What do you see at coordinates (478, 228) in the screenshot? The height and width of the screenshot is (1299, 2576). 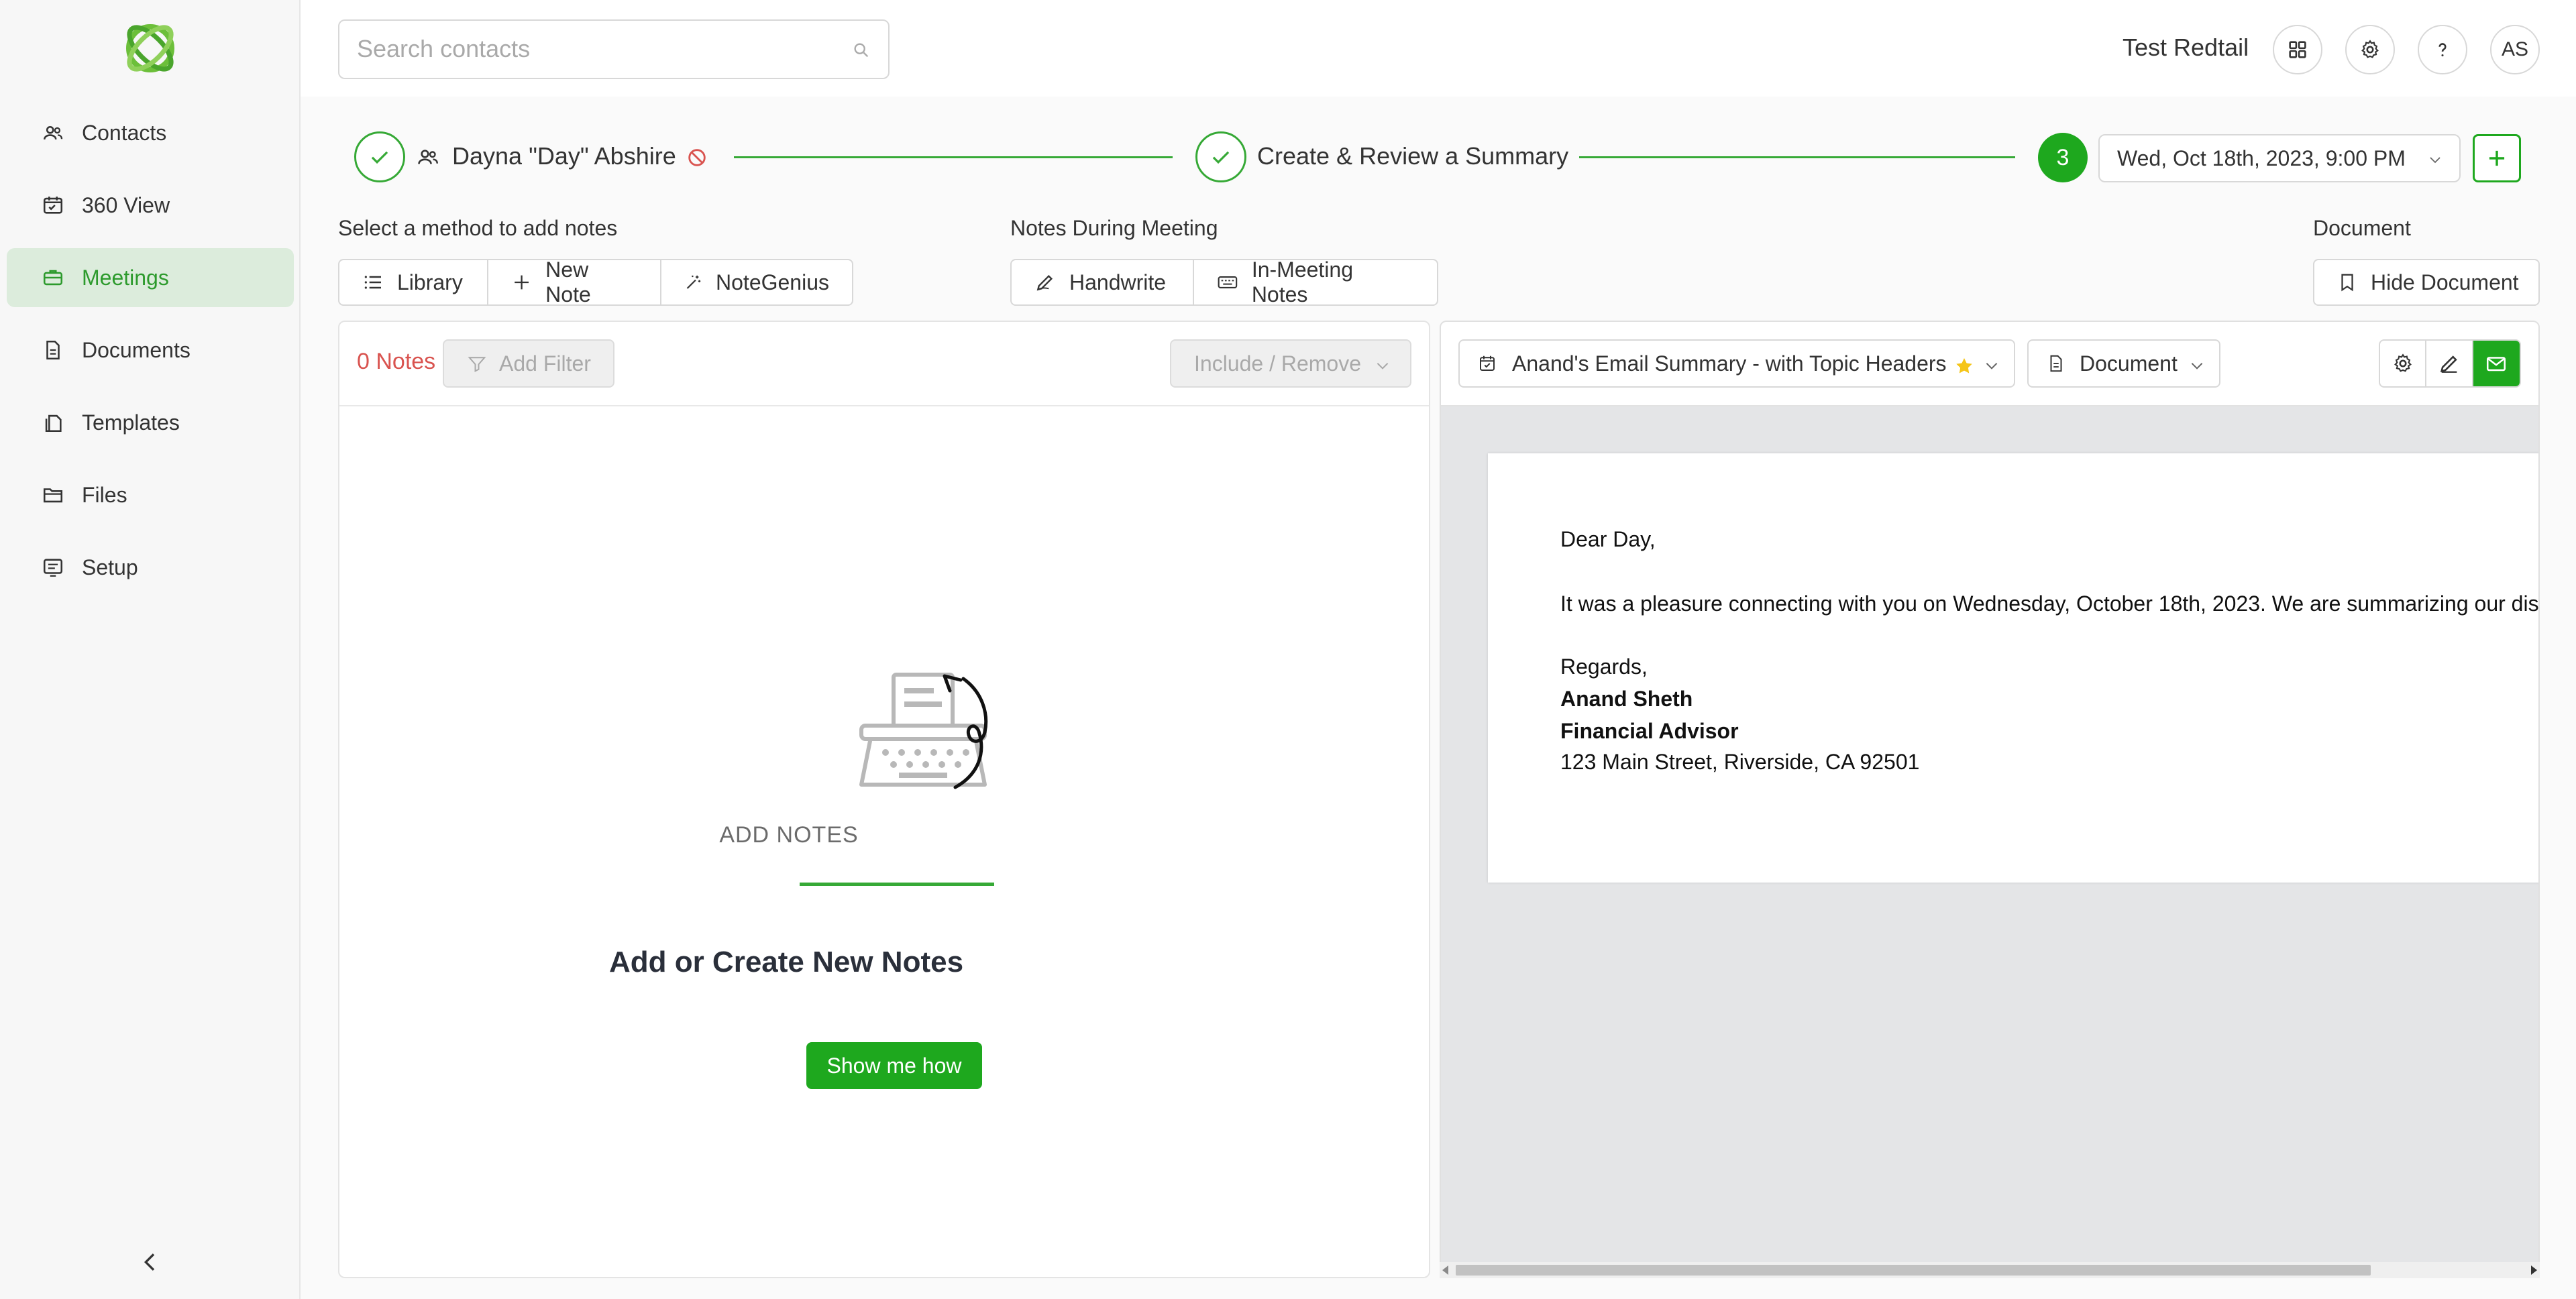 I see `methods-label: Select a method to add notes` at bounding box center [478, 228].